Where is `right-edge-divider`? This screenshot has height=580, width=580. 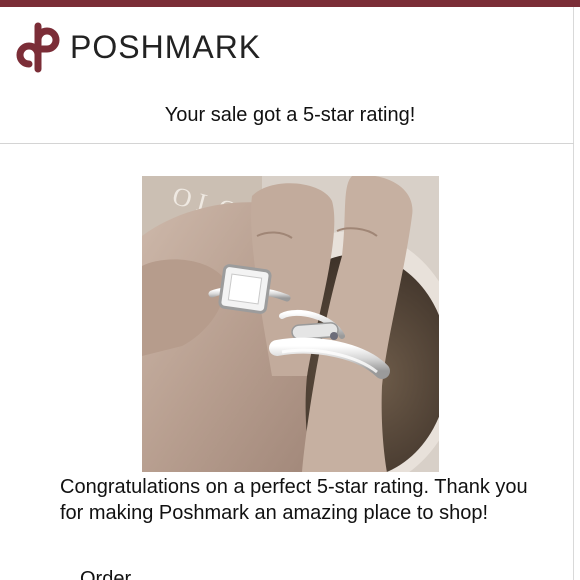
right-edge-divider is located at coordinates (573, 293).